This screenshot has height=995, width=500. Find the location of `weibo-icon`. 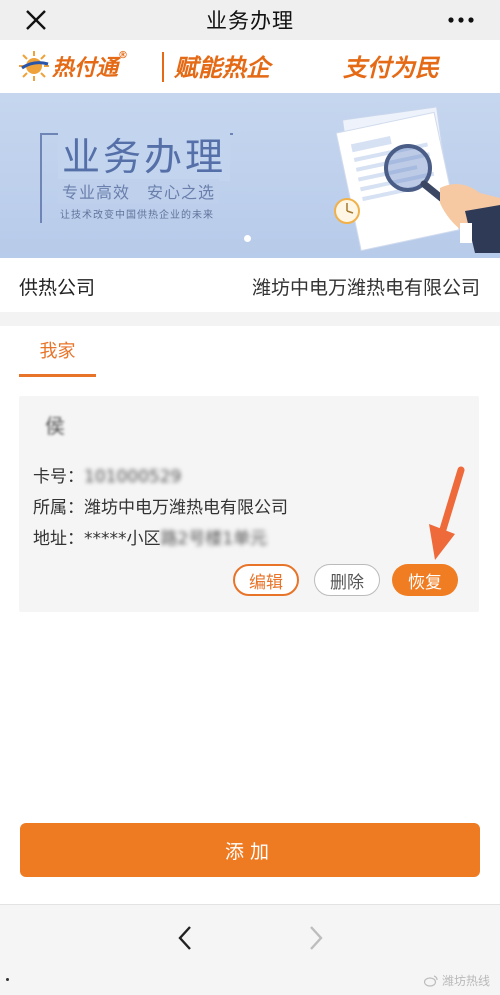

weibo-icon is located at coordinates (430, 980).